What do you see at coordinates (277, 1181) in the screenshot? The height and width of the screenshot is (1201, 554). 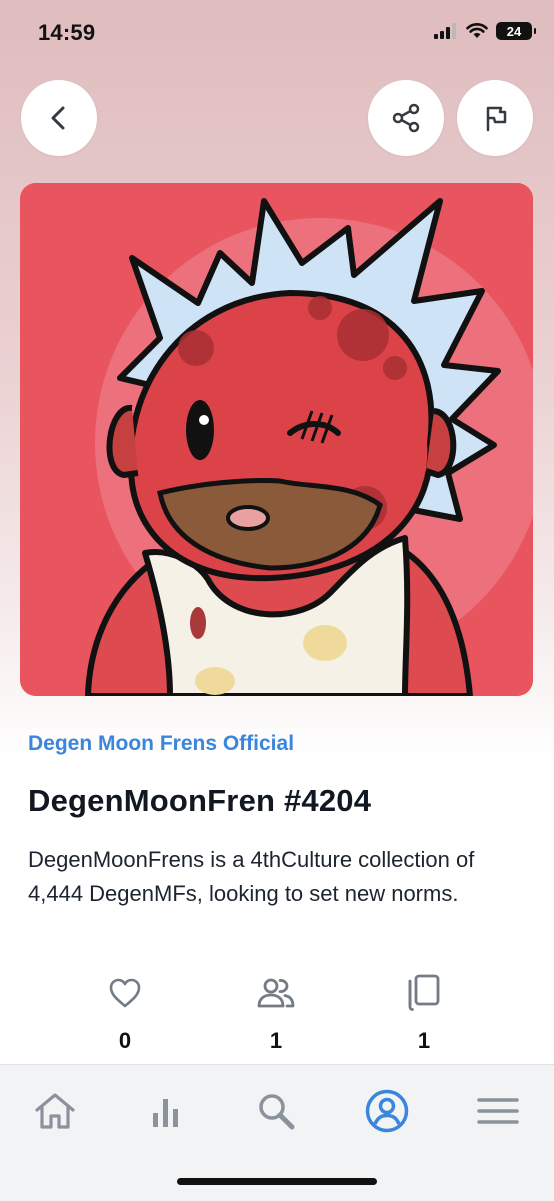 I see `home-indicator` at bounding box center [277, 1181].